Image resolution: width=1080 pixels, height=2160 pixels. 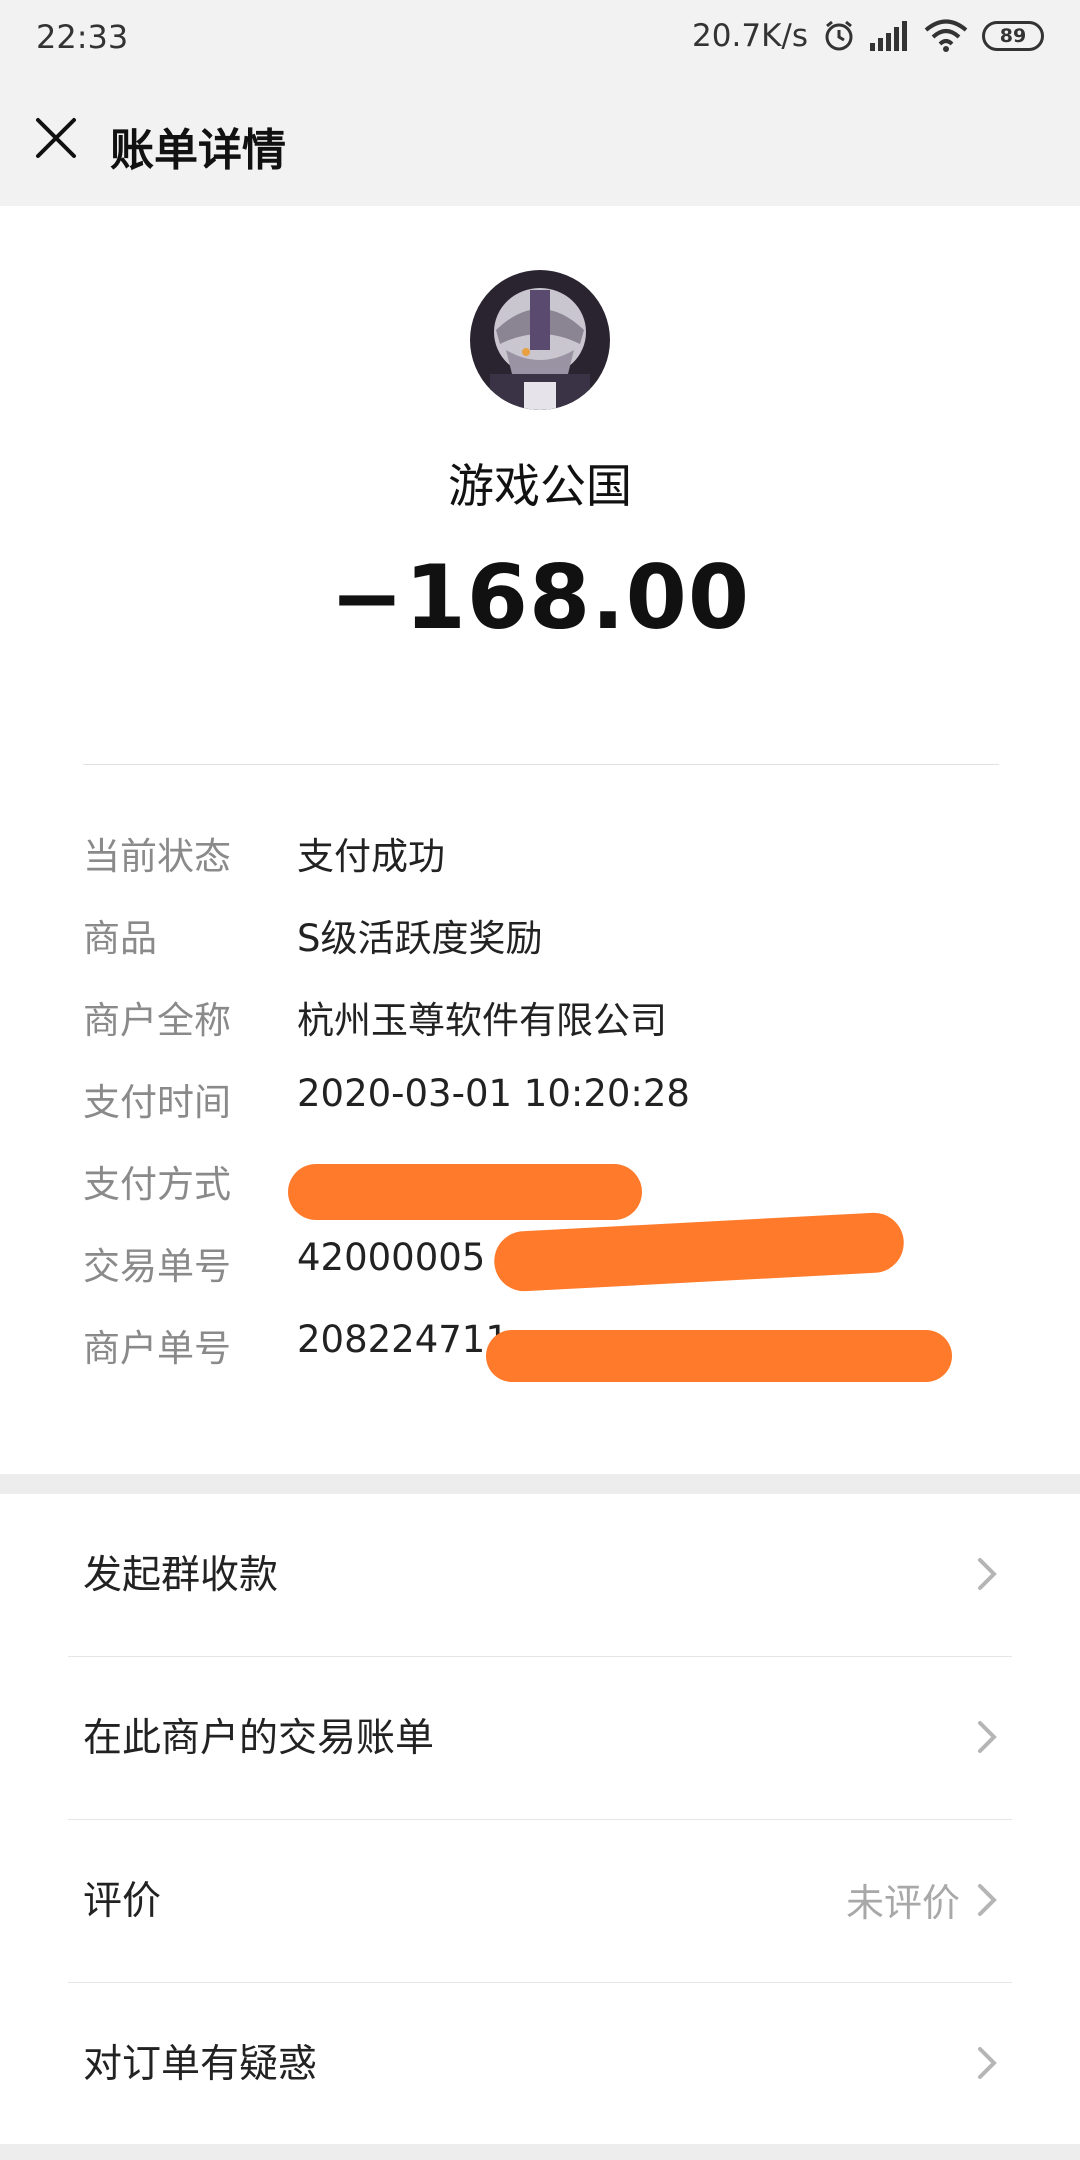 I want to click on menu-label: 在此商户的交易账单, so click(x=259, y=1738).